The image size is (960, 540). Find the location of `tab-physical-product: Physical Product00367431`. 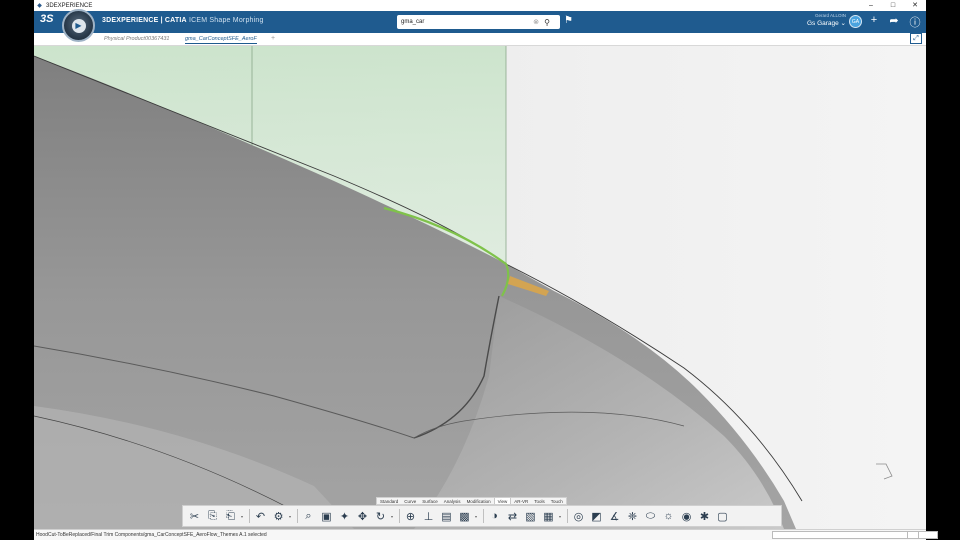

tab-physical-product: Physical Product00367431 is located at coordinates (136, 39).